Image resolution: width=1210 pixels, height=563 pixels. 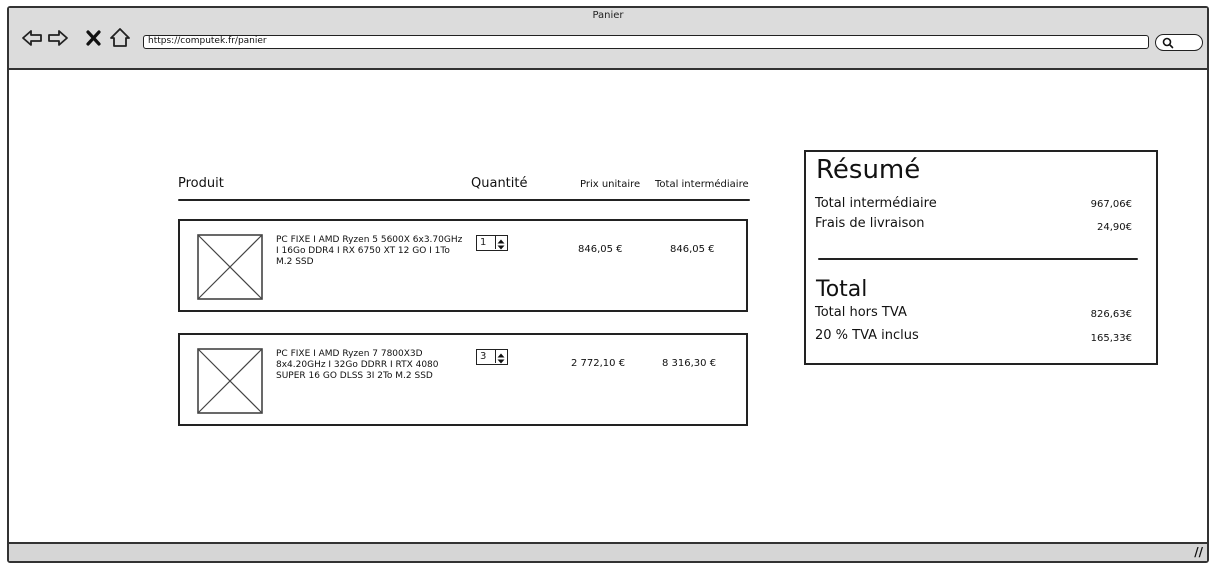 I want to click on column-header-product: Produit, so click(x=201, y=183).